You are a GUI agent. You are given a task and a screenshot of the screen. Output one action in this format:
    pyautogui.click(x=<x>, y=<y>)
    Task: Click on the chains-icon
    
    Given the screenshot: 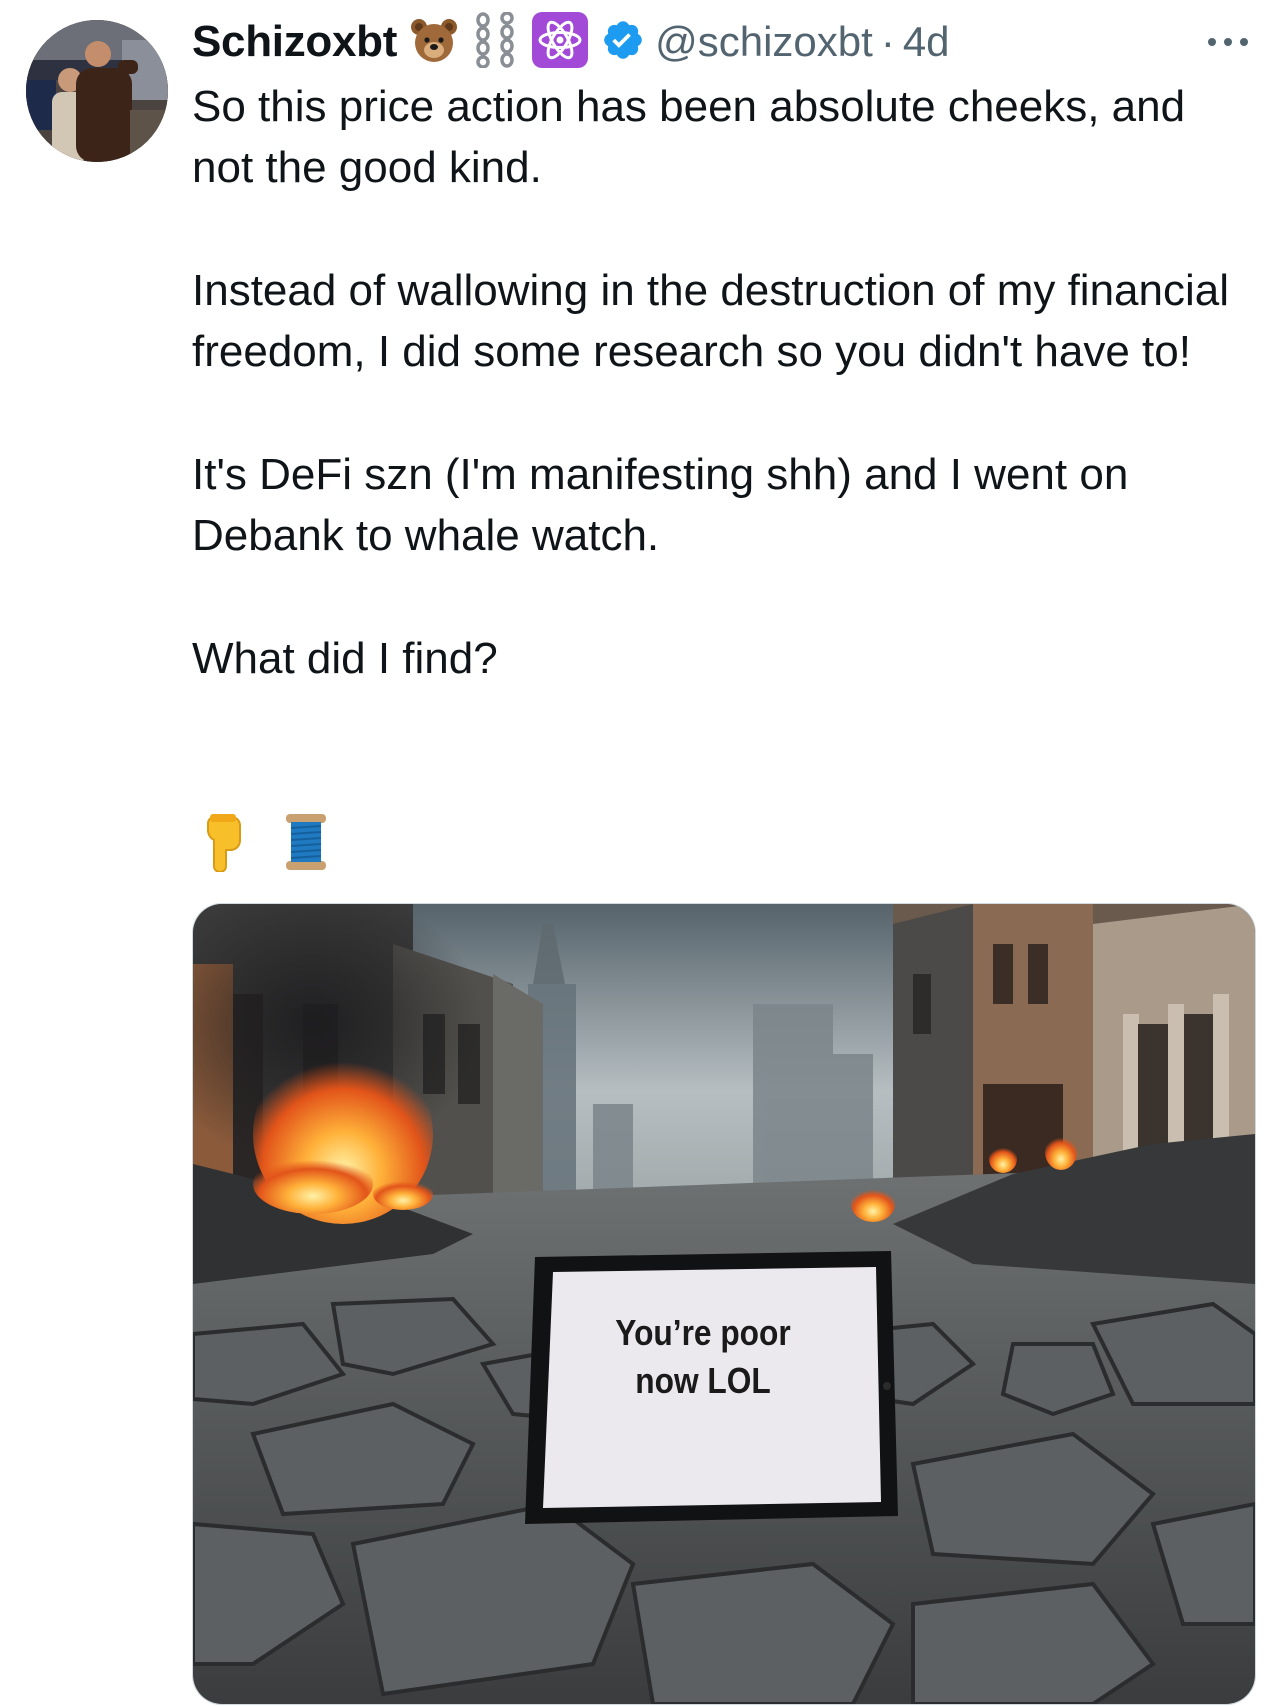 What is the action you would take?
    pyautogui.click(x=495, y=41)
    